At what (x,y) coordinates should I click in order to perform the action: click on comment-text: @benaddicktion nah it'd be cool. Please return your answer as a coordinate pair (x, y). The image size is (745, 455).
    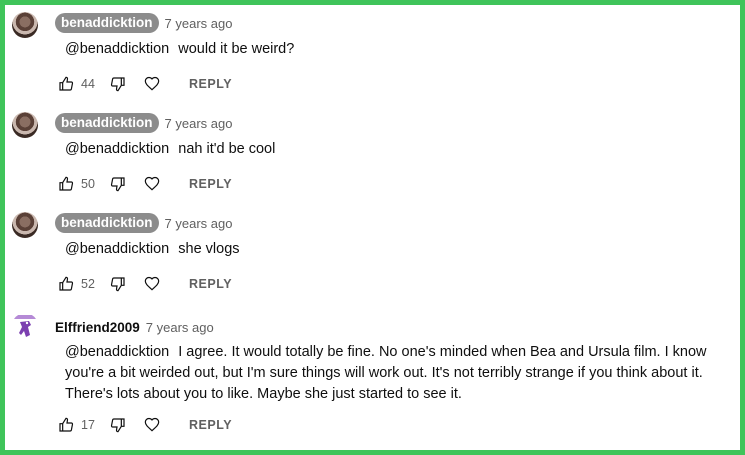
    Looking at the image, I should click on (400, 149).